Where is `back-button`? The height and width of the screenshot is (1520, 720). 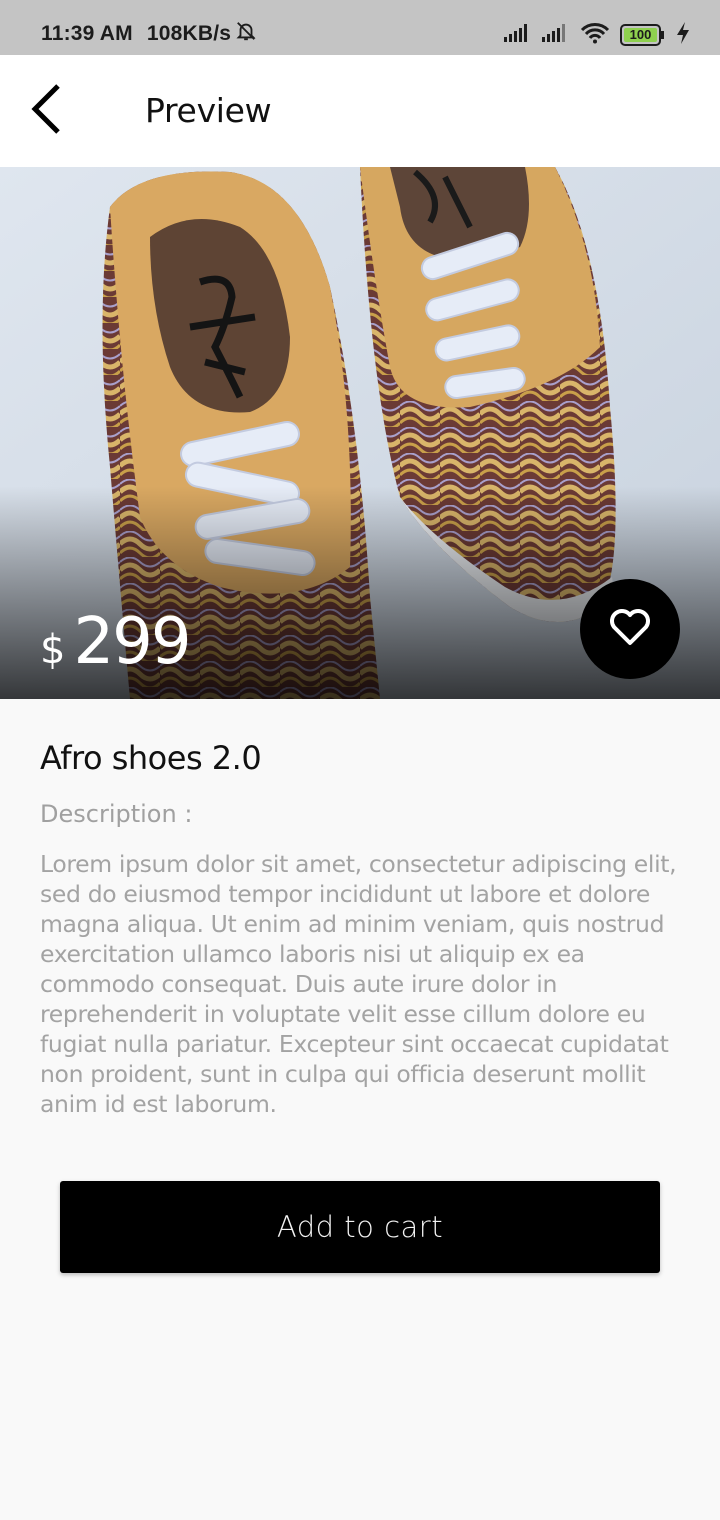
back-button is located at coordinates (46, 111).